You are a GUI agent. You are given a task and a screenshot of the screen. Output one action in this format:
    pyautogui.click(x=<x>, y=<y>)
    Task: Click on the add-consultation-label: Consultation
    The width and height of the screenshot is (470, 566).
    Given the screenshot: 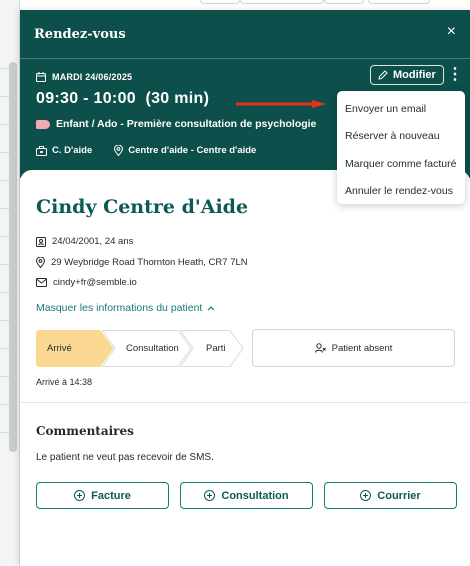 What is the action you would take?
    pyautogui.click(x=255, y=495)
    